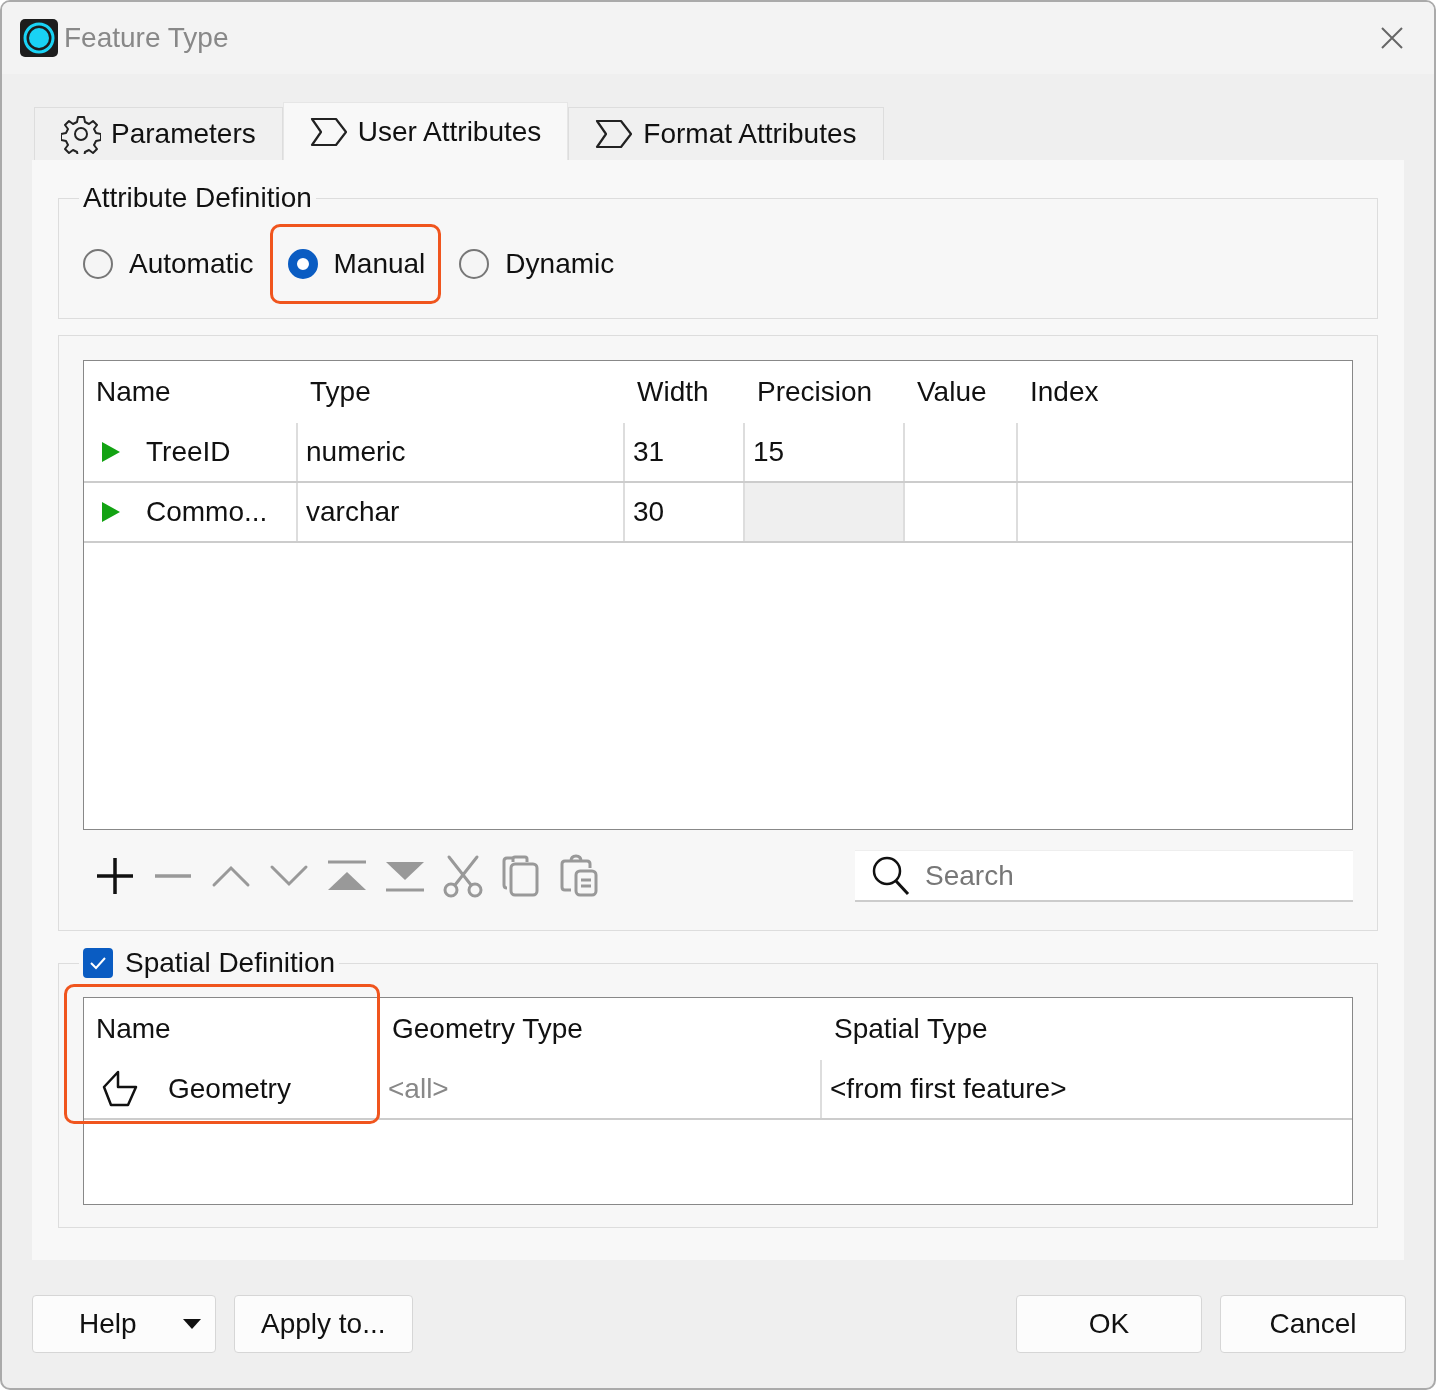 The height and width of the screenshot is (1394, 1440). What do you see at coordinates (39, 38) in the screenshot?
I see `app-icon` at bounding box center [39, 38].